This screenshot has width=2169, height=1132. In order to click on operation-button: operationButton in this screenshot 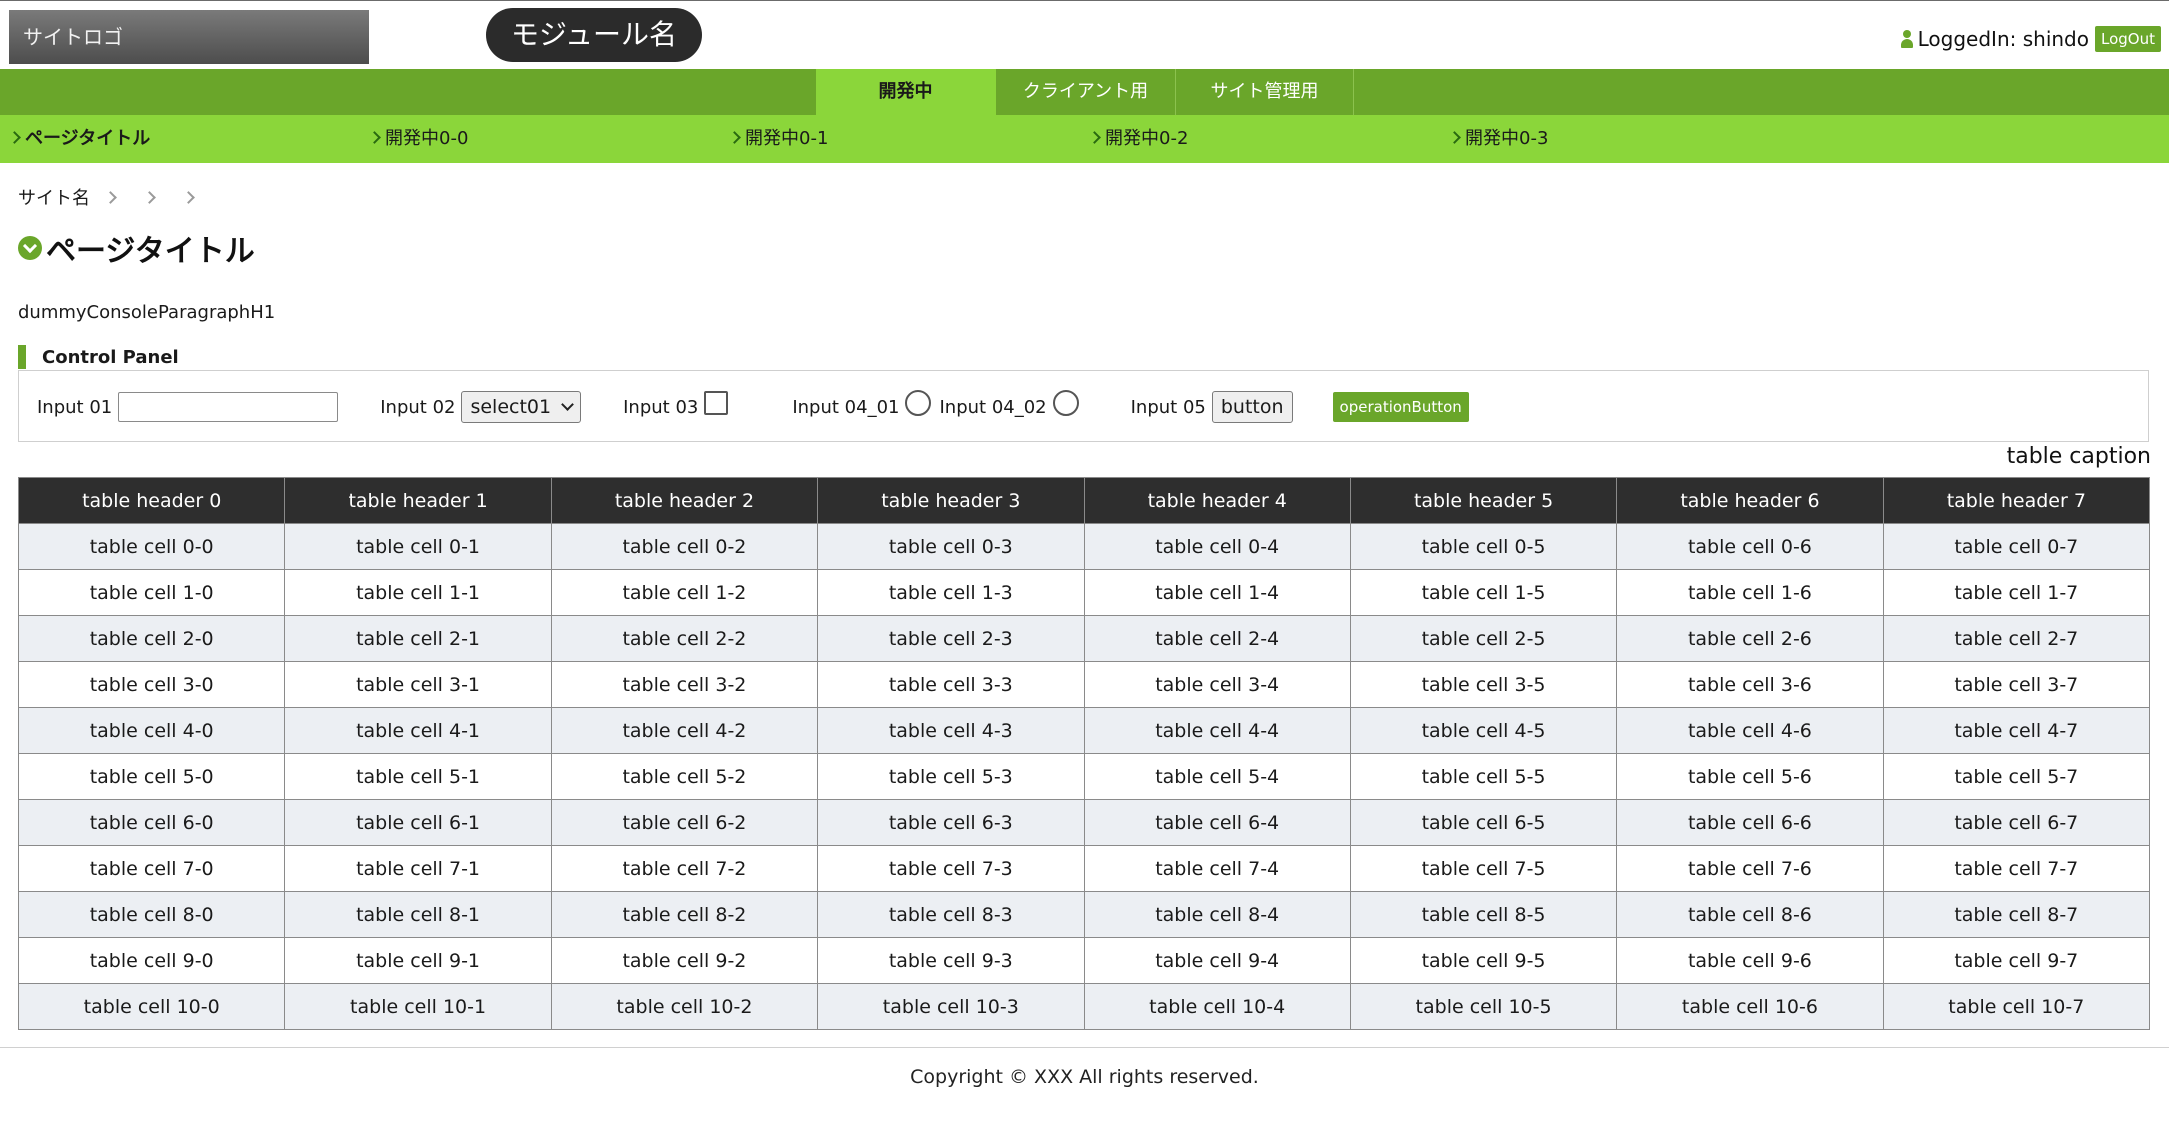, I will do `click(1400, 407)`.